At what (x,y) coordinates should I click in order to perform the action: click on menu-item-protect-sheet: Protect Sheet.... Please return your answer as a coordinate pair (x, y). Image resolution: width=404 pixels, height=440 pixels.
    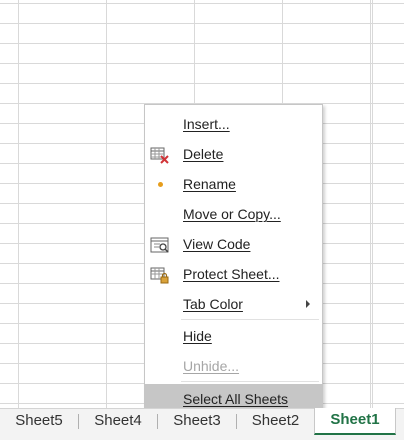
    Looking at the image, I should click on (233, 274).